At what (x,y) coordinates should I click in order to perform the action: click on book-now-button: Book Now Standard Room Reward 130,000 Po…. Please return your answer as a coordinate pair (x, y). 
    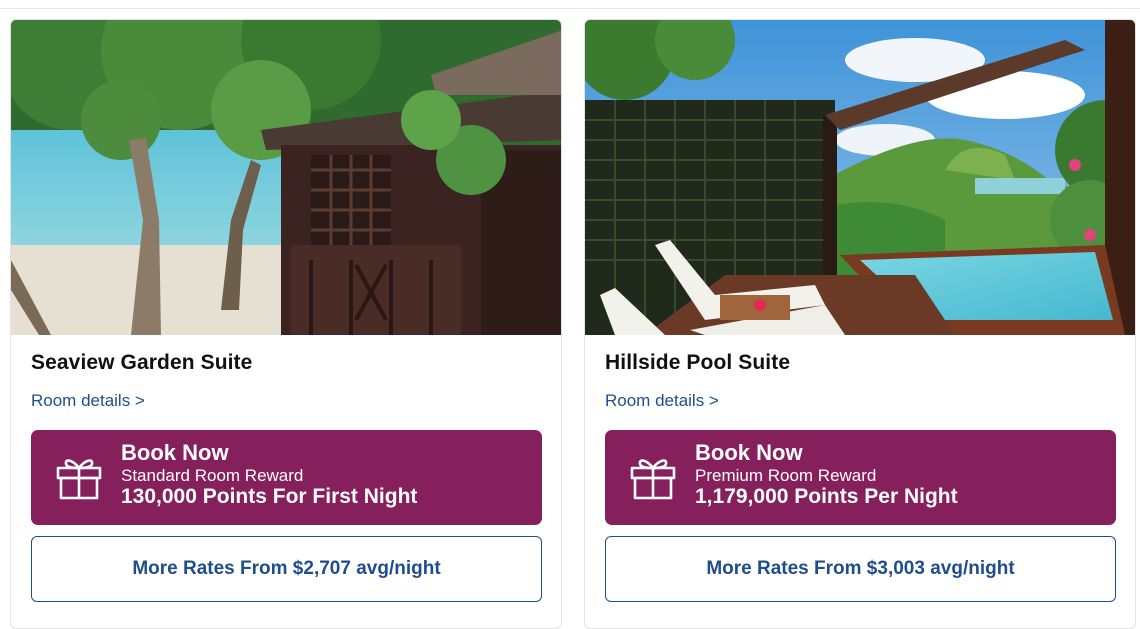
    Looking at the image, I should click on (286, 477).